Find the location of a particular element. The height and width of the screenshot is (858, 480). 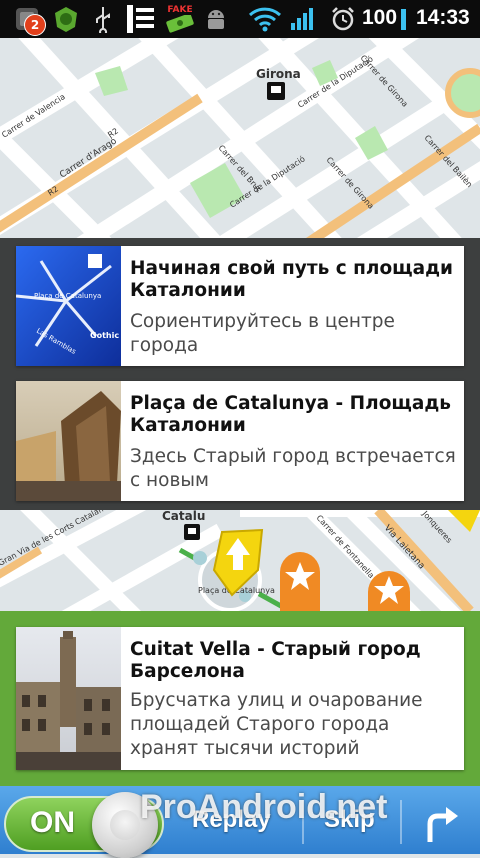

audio-guide-toggle: ON is located at coordinates (84, 825).